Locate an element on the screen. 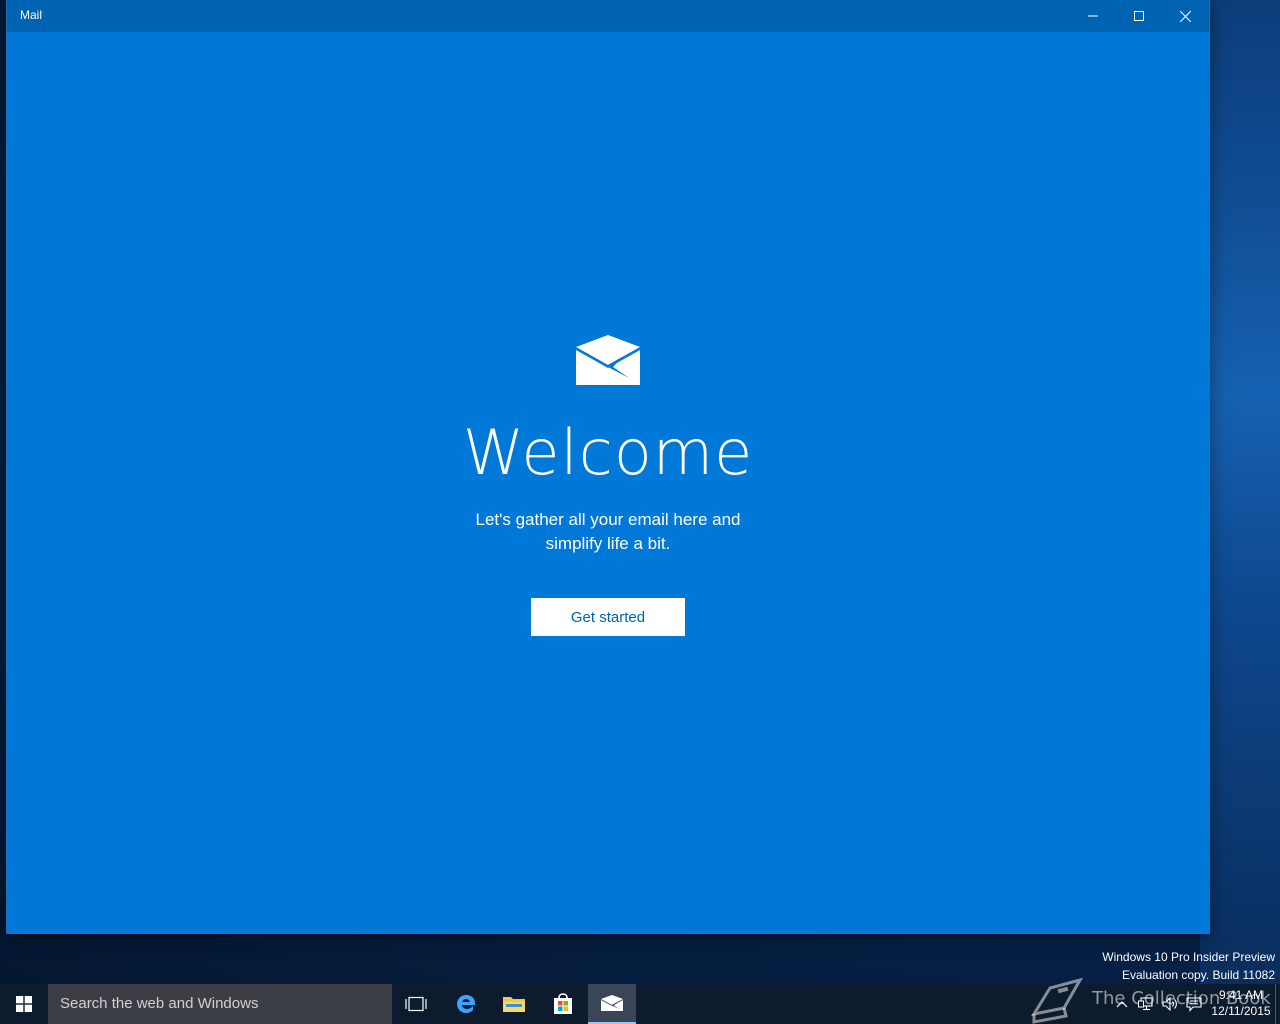 The image size is (1280, 1024). clock-date: 12/11/2015 is located at coordinates (1241, 1011).